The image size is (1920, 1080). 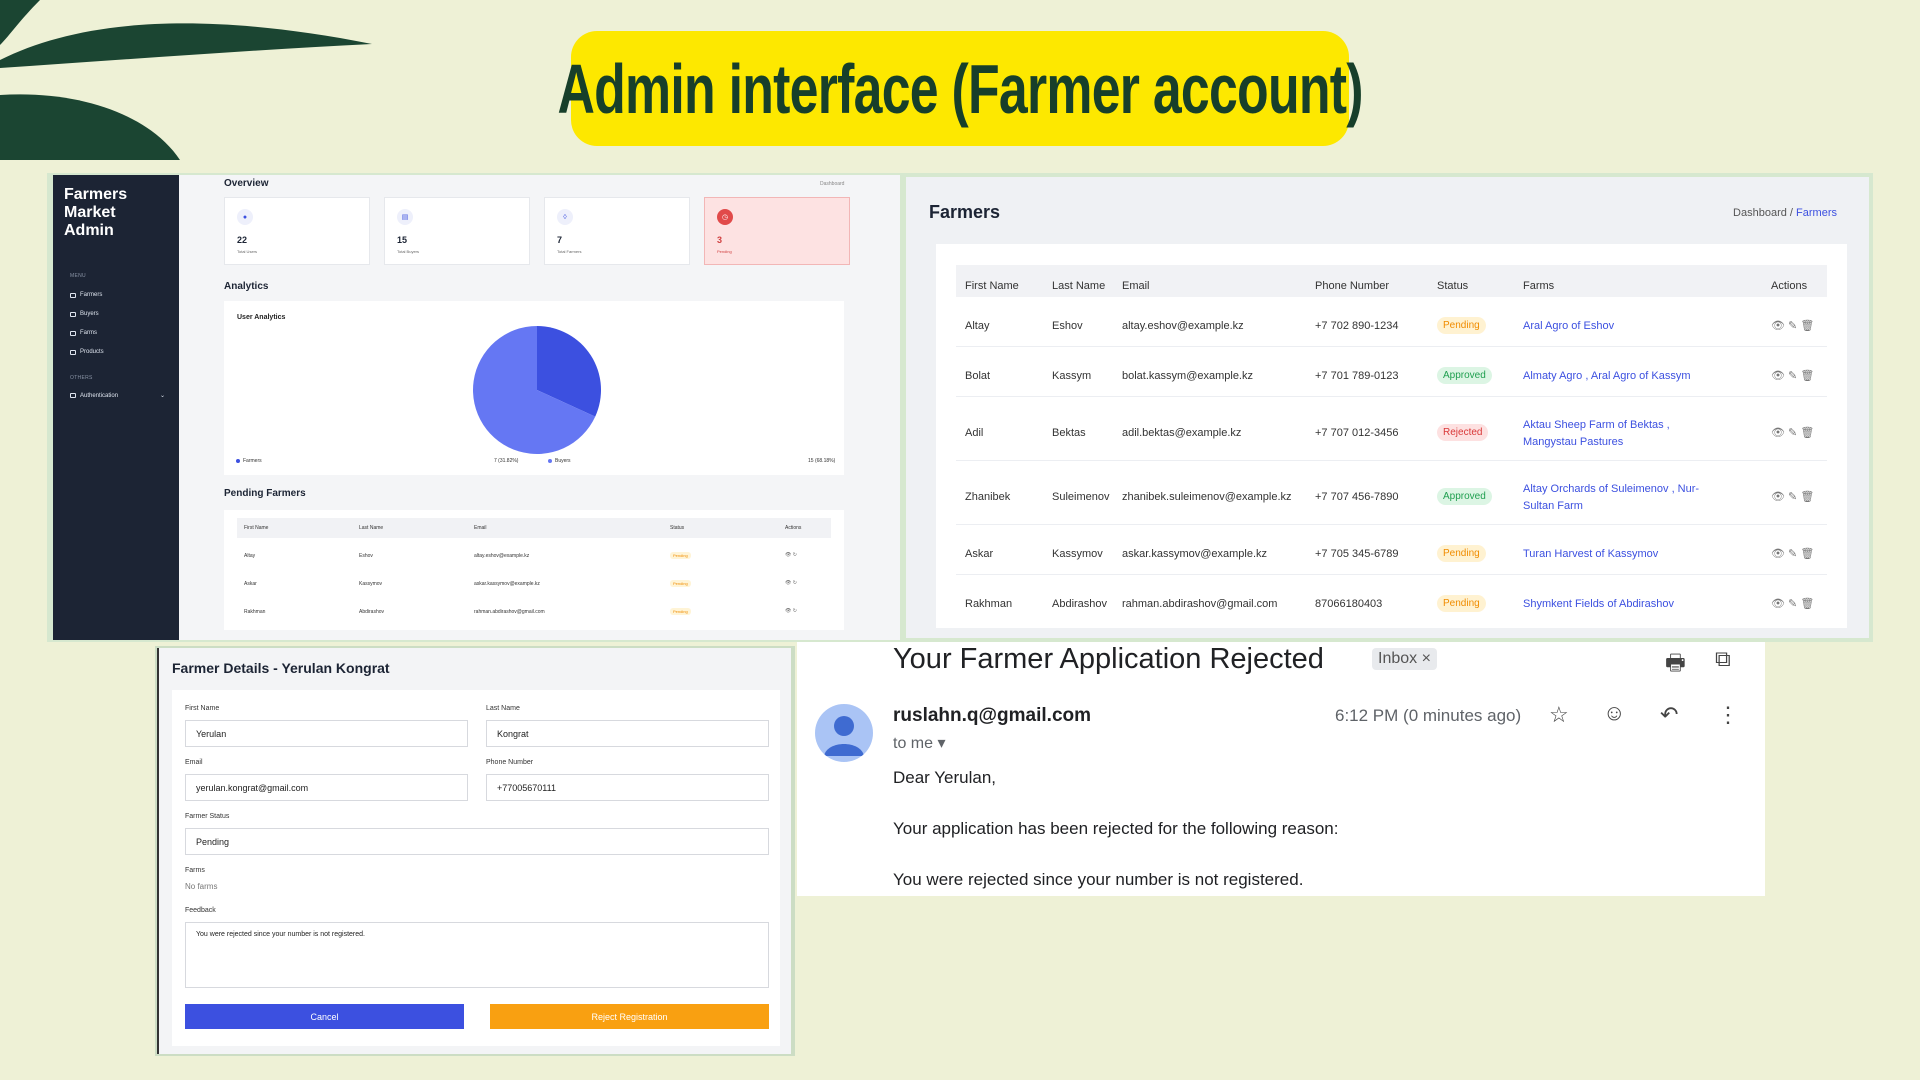 I want to click on farm-link: Altay Orchards of Suleimenov , Nur-, so click(x=1611, y=489).